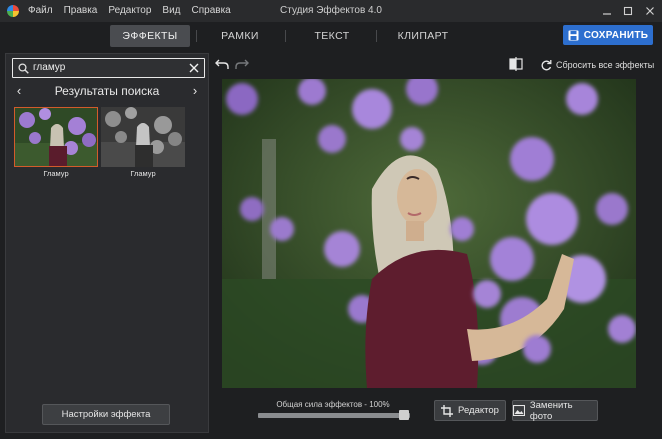 The width and height of the screenshot is (662, 439). I want to click on results-navigation: ‹ Результаты поиска ›, so click(107, 91).